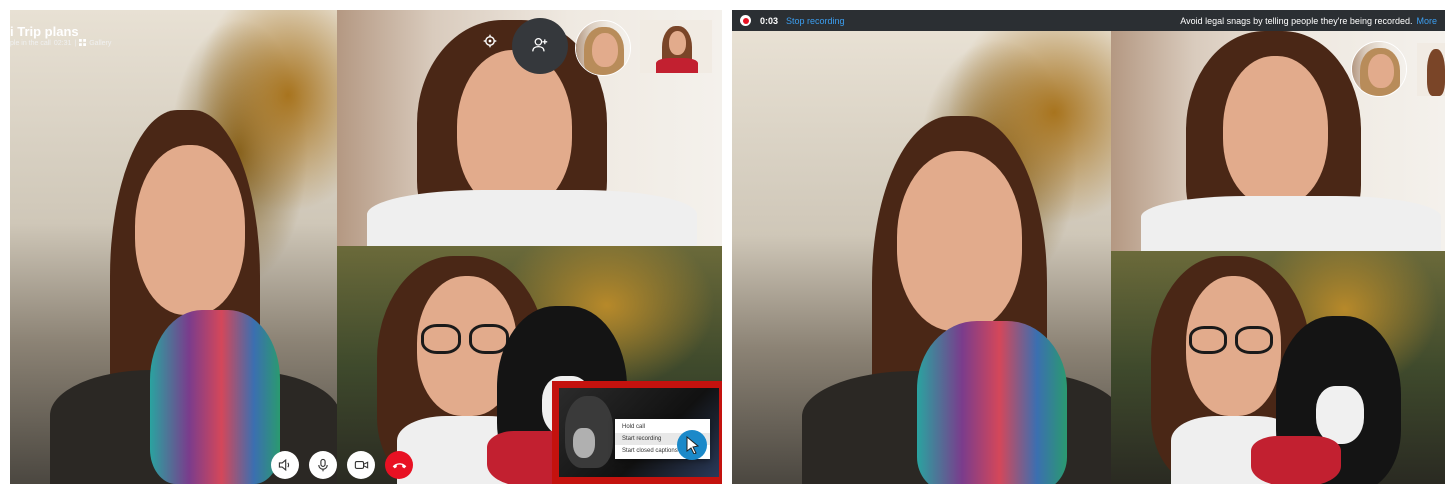  Describe the element at coordinates (769, 20) in the screenshot. I see `recording-time: 0:03` at that location.